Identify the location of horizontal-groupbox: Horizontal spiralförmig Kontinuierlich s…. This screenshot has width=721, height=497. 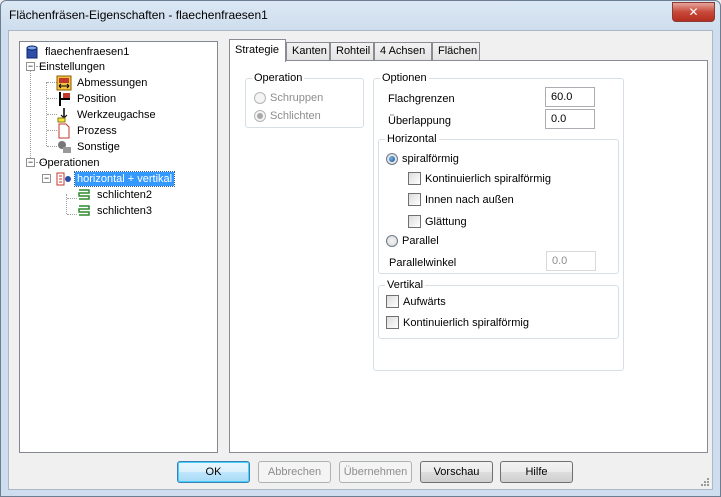
(498, 203).